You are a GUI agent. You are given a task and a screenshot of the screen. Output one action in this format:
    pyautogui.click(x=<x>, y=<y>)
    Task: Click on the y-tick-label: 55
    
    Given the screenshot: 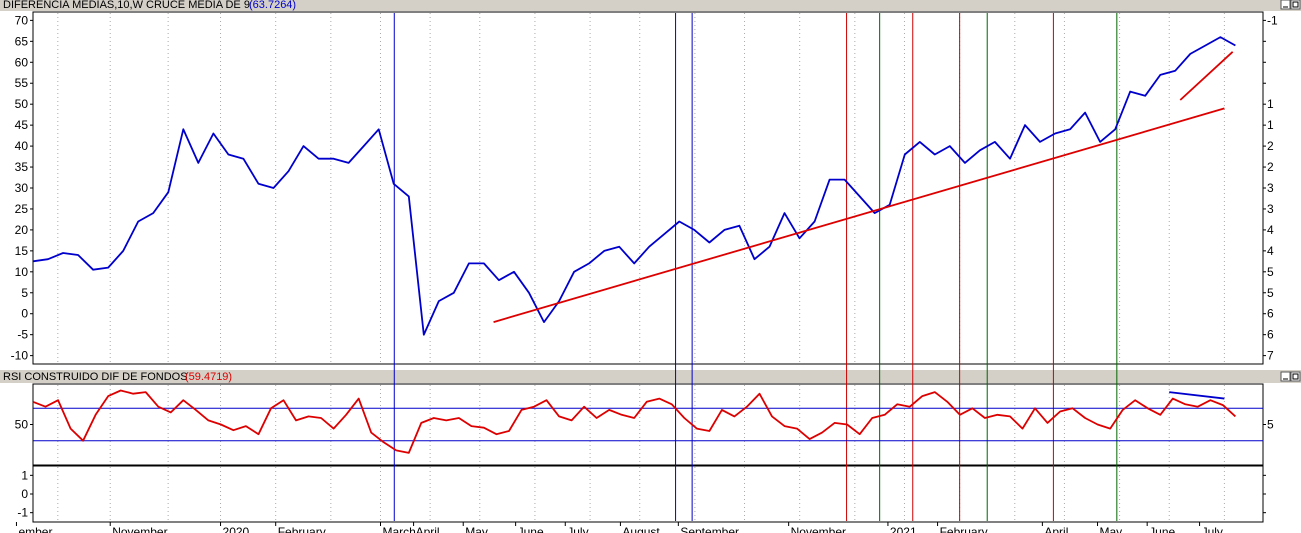 What is the action you would take?
    pyautogui.click(x=22, y=83)
    